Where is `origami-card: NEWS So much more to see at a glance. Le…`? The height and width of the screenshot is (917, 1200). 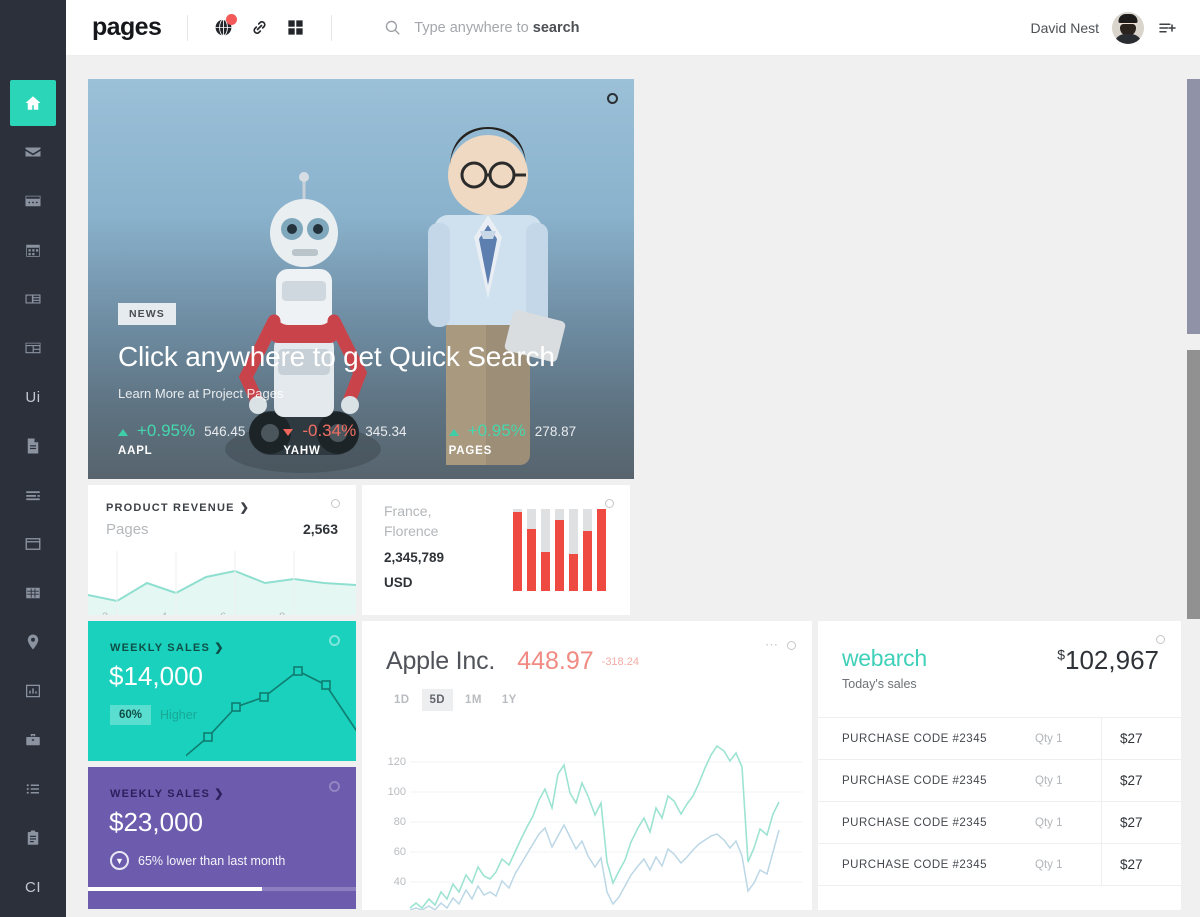 origami-card: NEWS So much more to see at a glance. Le… is located at coordinates (1193, 206).